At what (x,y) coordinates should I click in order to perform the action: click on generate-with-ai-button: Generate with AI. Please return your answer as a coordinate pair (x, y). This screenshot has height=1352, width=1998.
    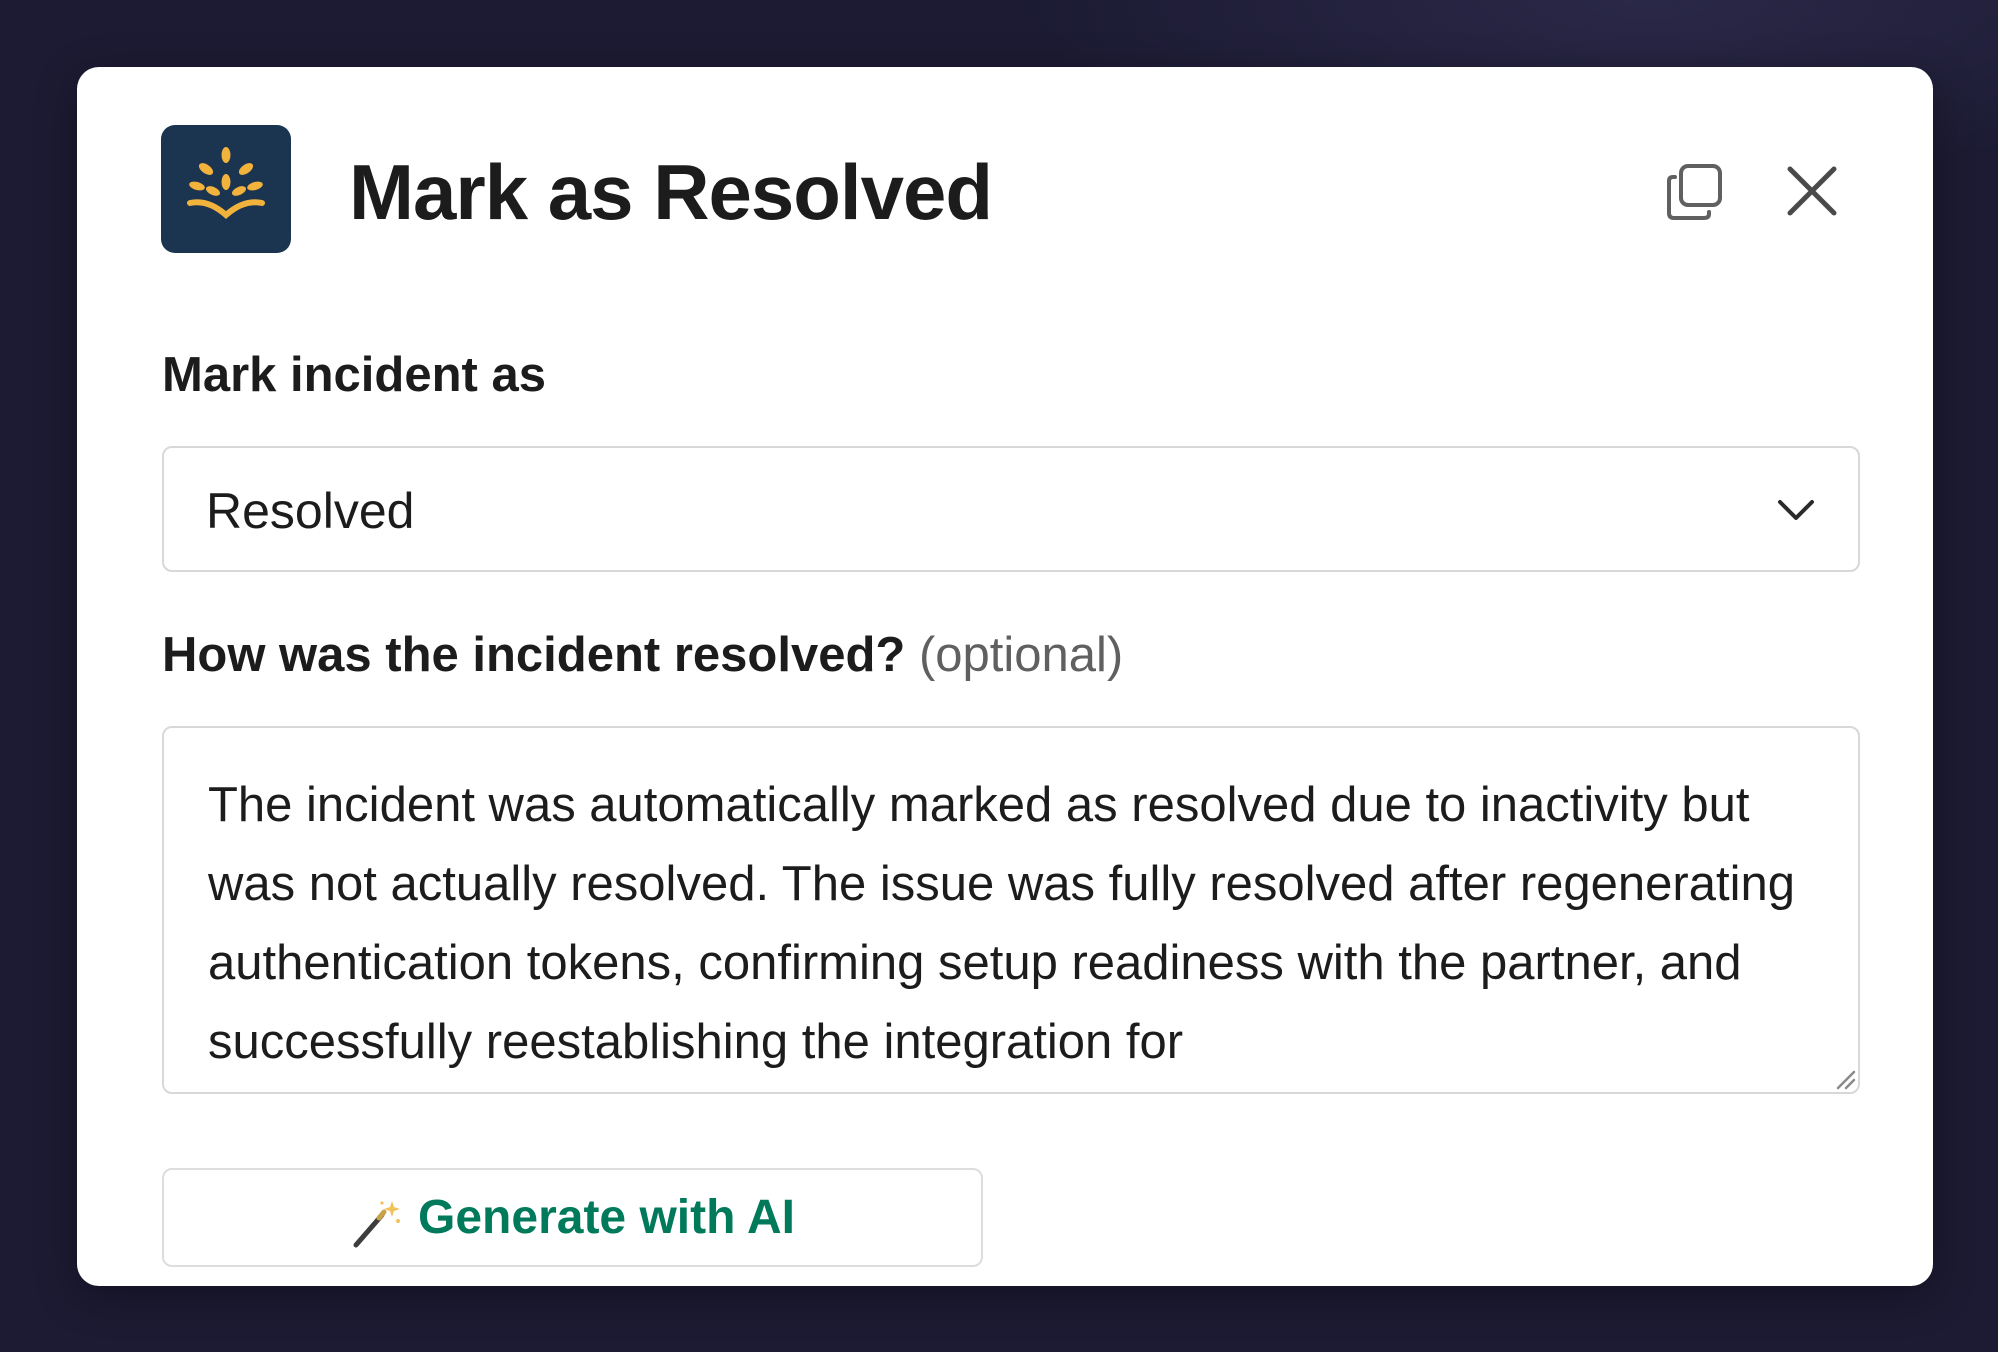
    Looking at the image, I should click on (572, 1217).